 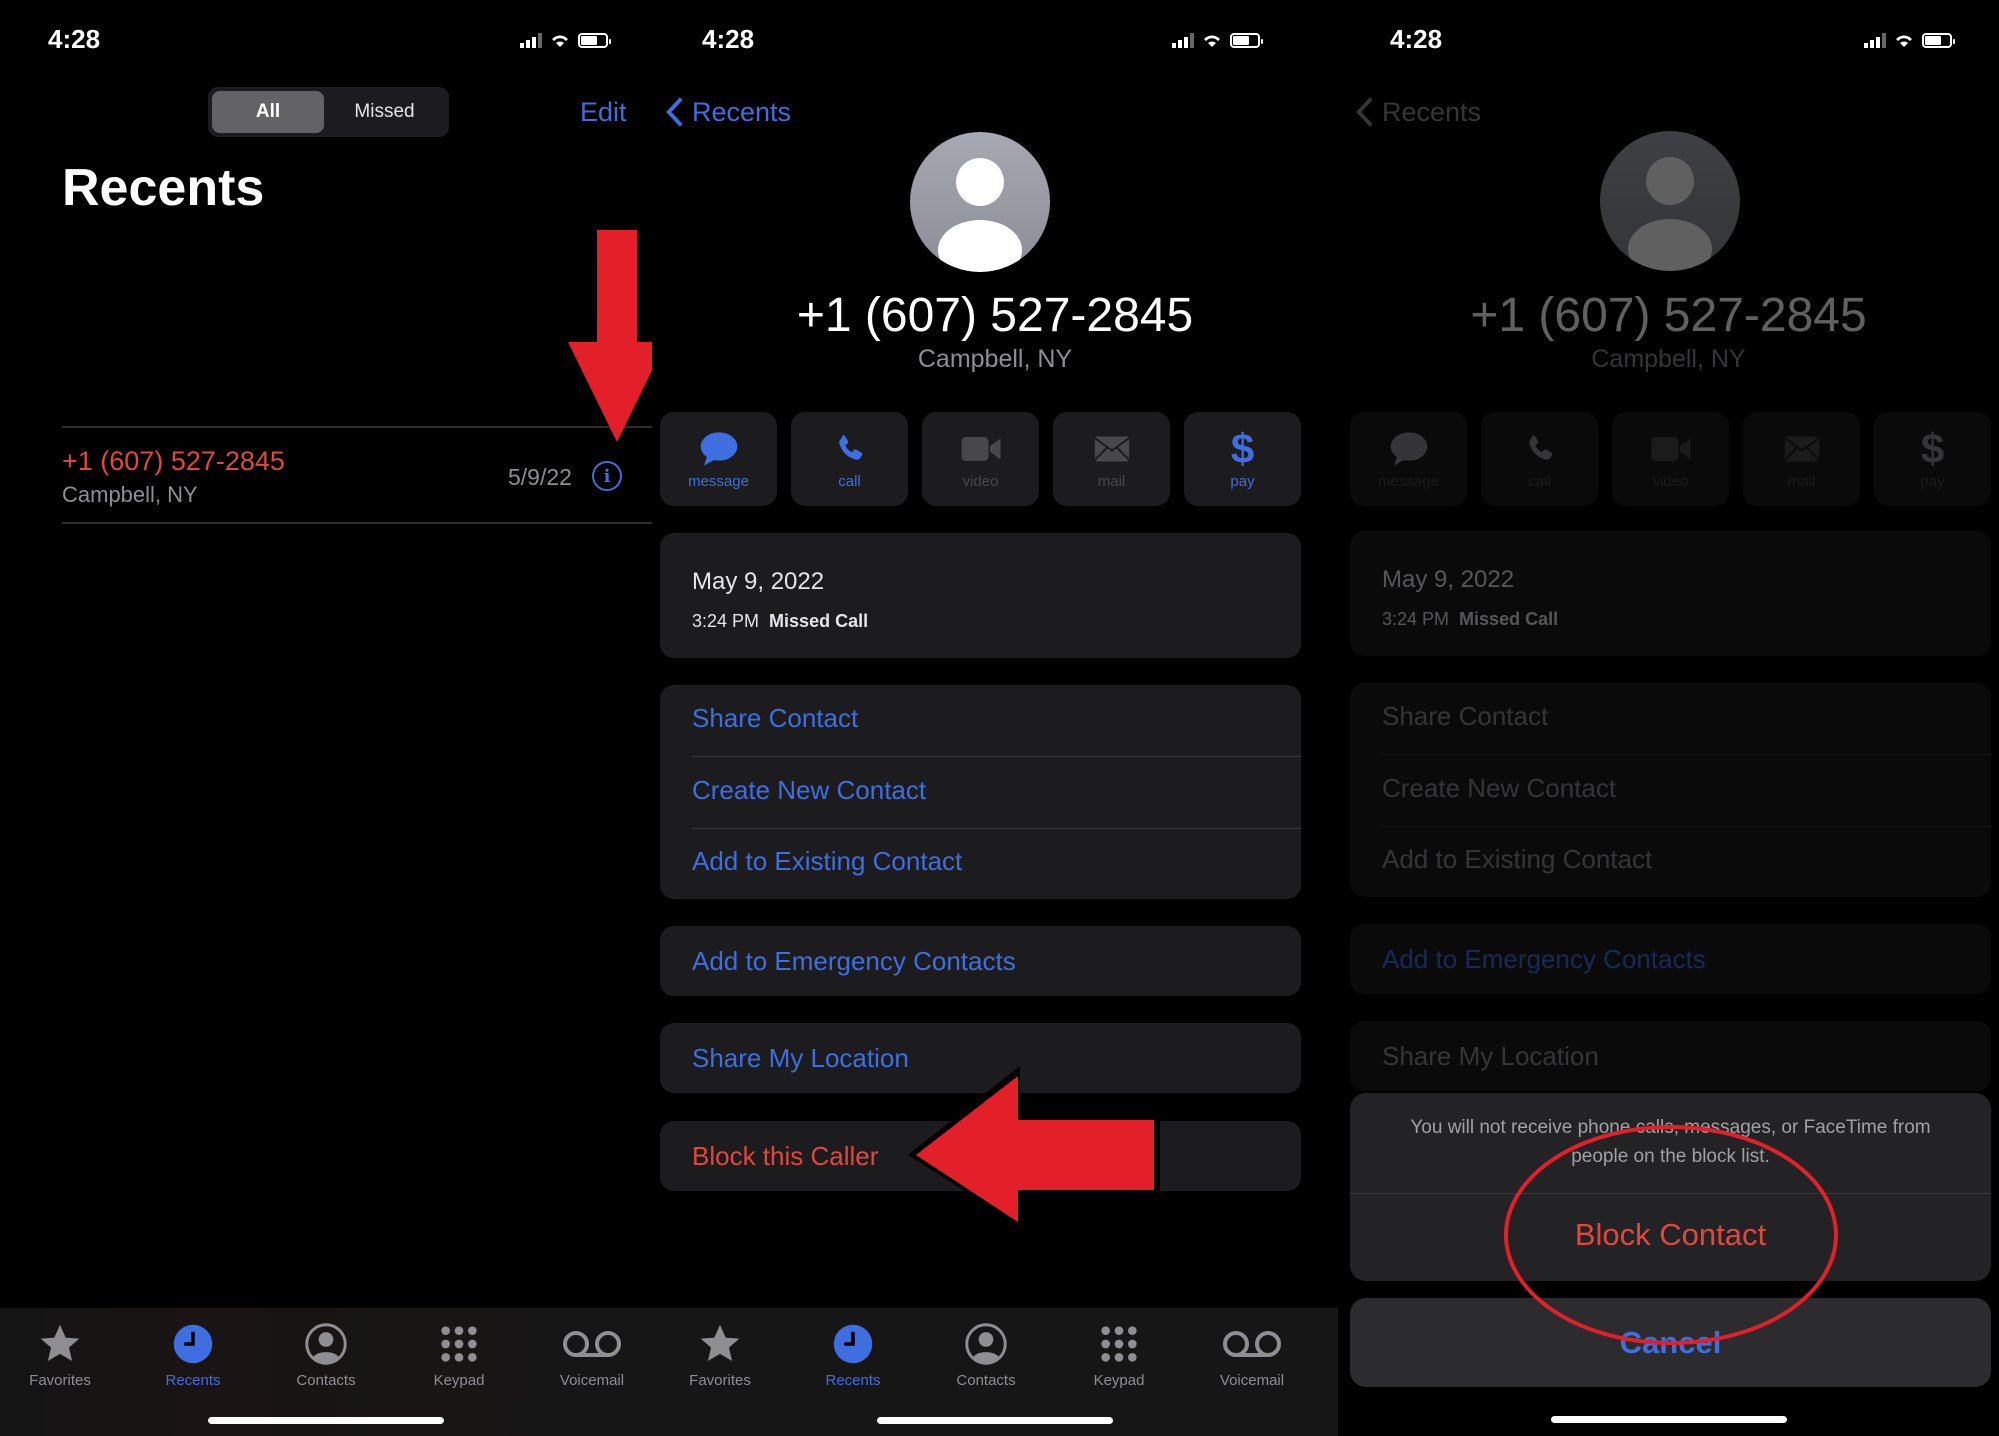 What do you see at coordinates (853, 1344) in the screenshot?
I see `clock-icon` at bounding box center [853, 1344].